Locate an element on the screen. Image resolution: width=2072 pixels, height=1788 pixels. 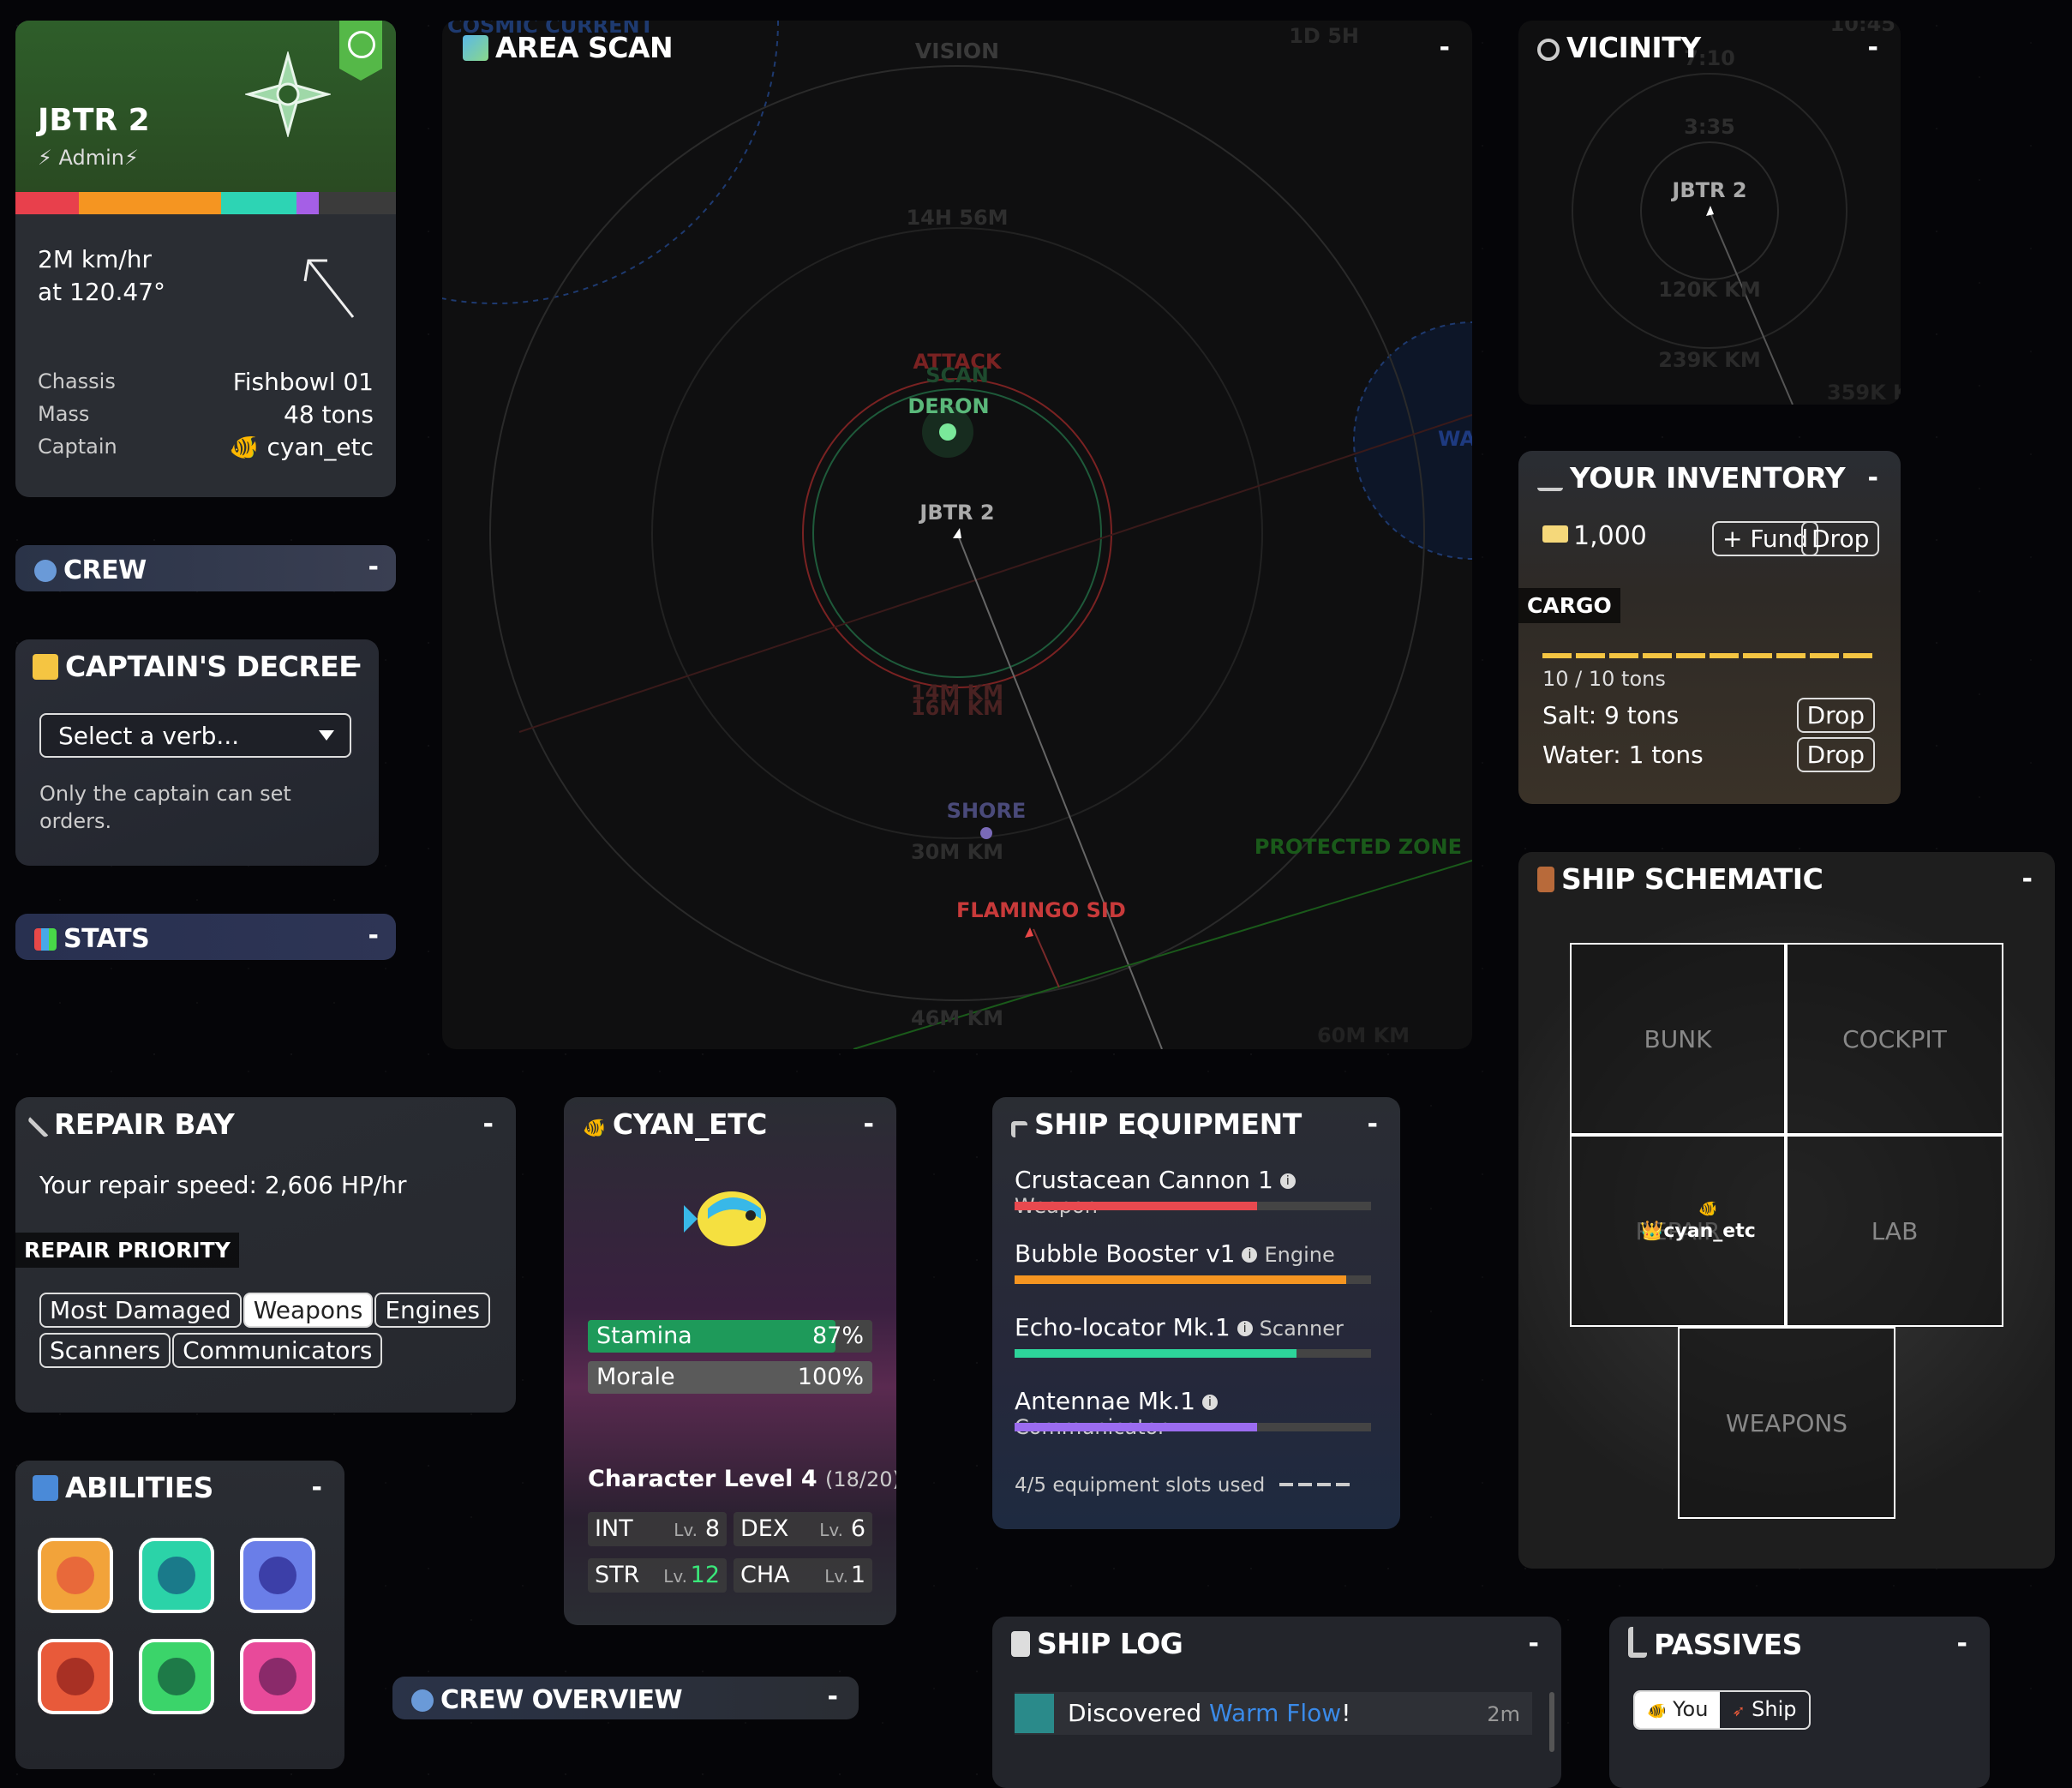
repair-bay-title: REPAIR BAY is located at coordinates (131, 1124).